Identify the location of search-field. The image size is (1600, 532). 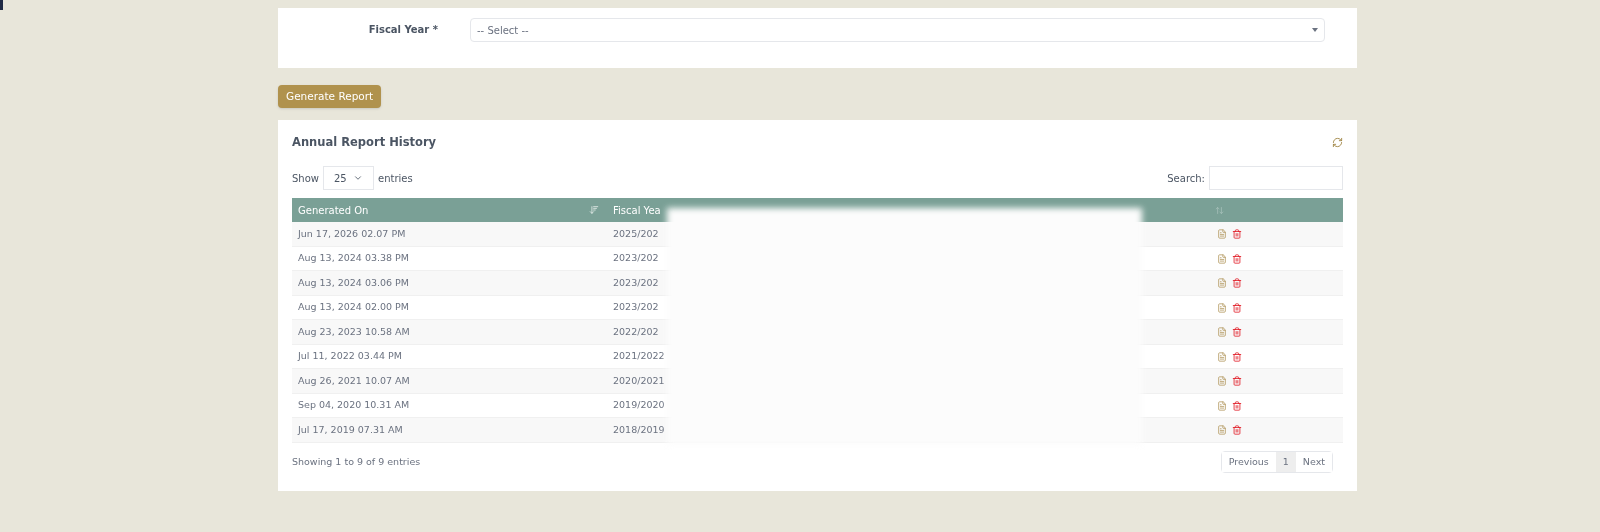
(1276, 178).